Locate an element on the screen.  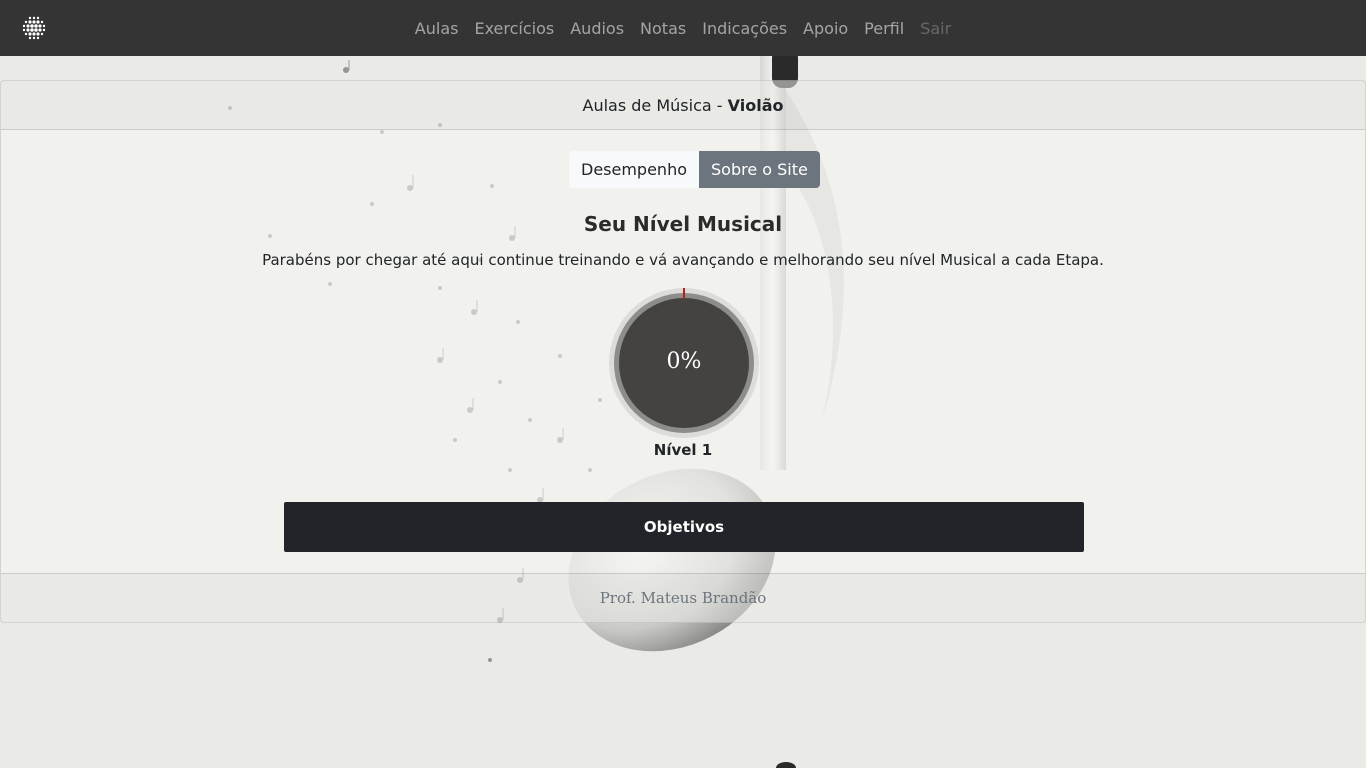
card-header-course: Violão is located at coordinates (755, 105).